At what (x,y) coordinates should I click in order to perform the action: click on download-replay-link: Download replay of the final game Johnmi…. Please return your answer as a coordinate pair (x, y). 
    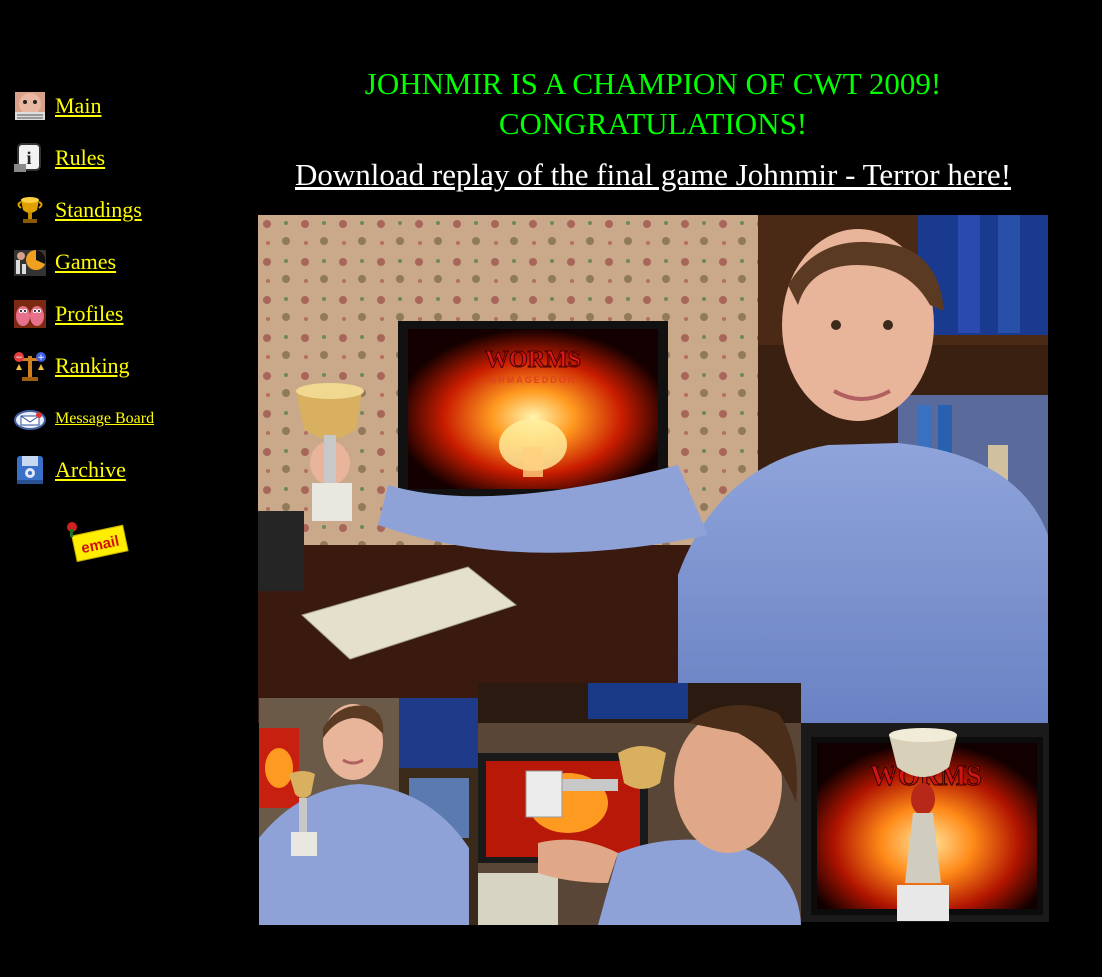
    Looking at the image, I should click on (653, 175).